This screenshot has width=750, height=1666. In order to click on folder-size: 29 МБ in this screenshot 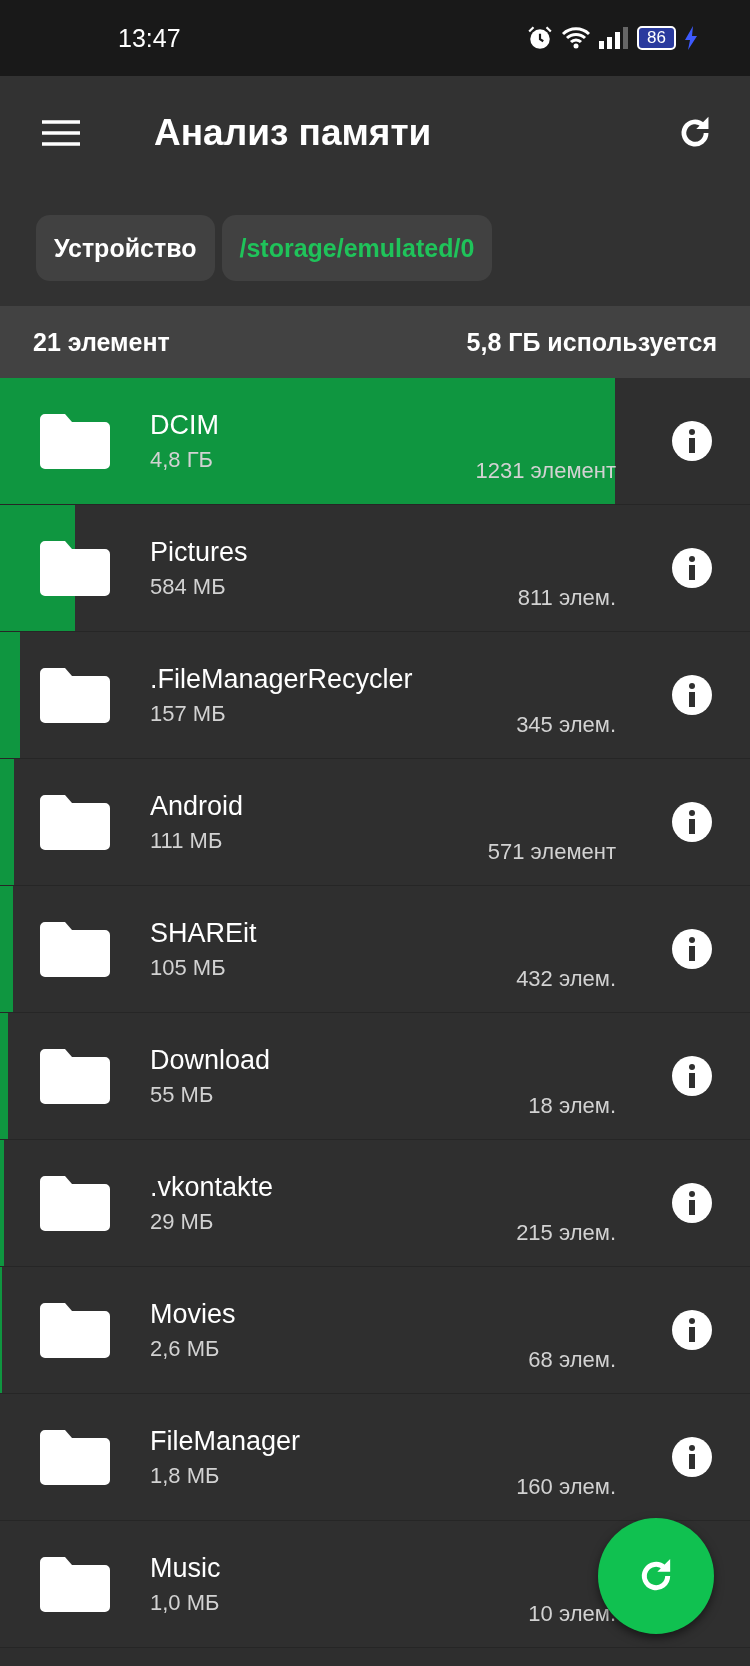, I will do `click(182, 1221)`.